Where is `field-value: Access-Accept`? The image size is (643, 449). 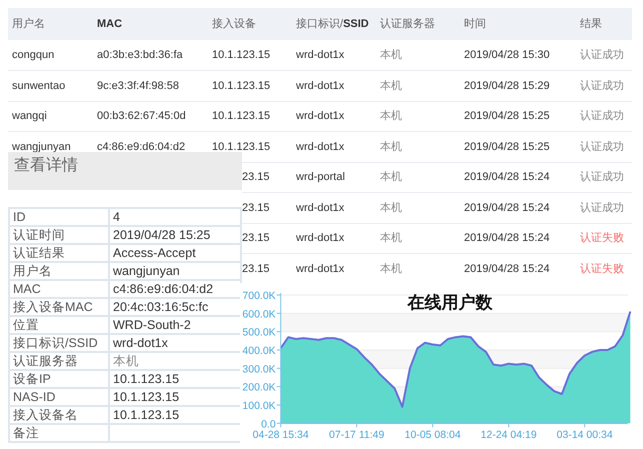
field-value: Access-Accept is located at coordinates (175, 253).